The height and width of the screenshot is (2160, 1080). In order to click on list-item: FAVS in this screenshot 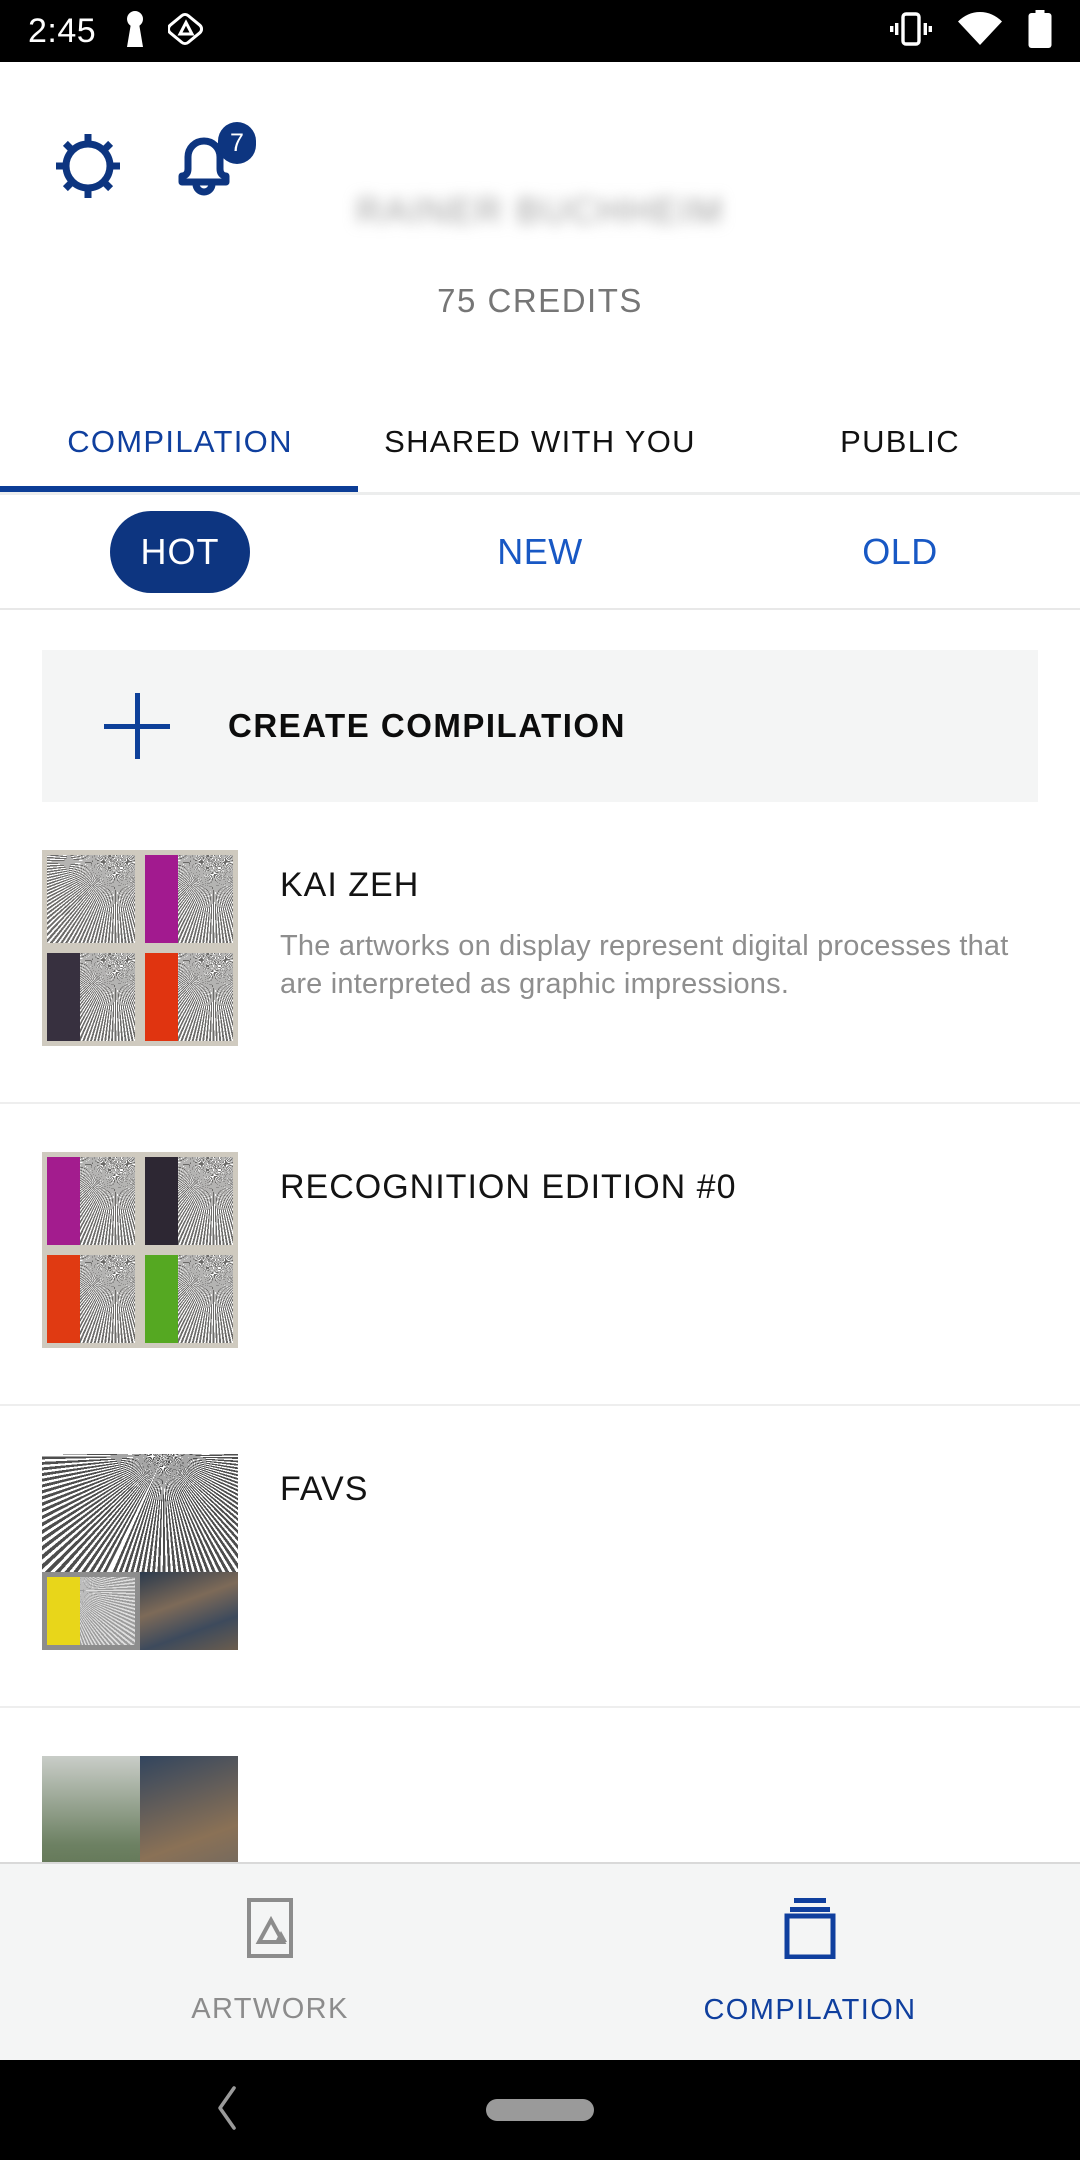, I will do `click(540, 1557)`.